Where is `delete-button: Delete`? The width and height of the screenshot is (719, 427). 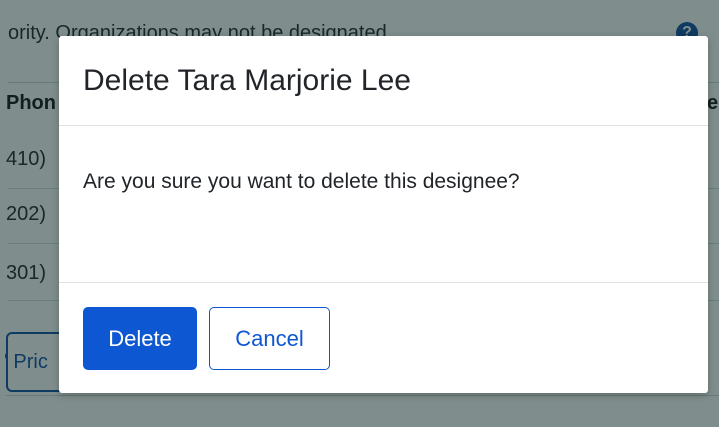 delete-button: Delete is located at coordinates (140, 338).